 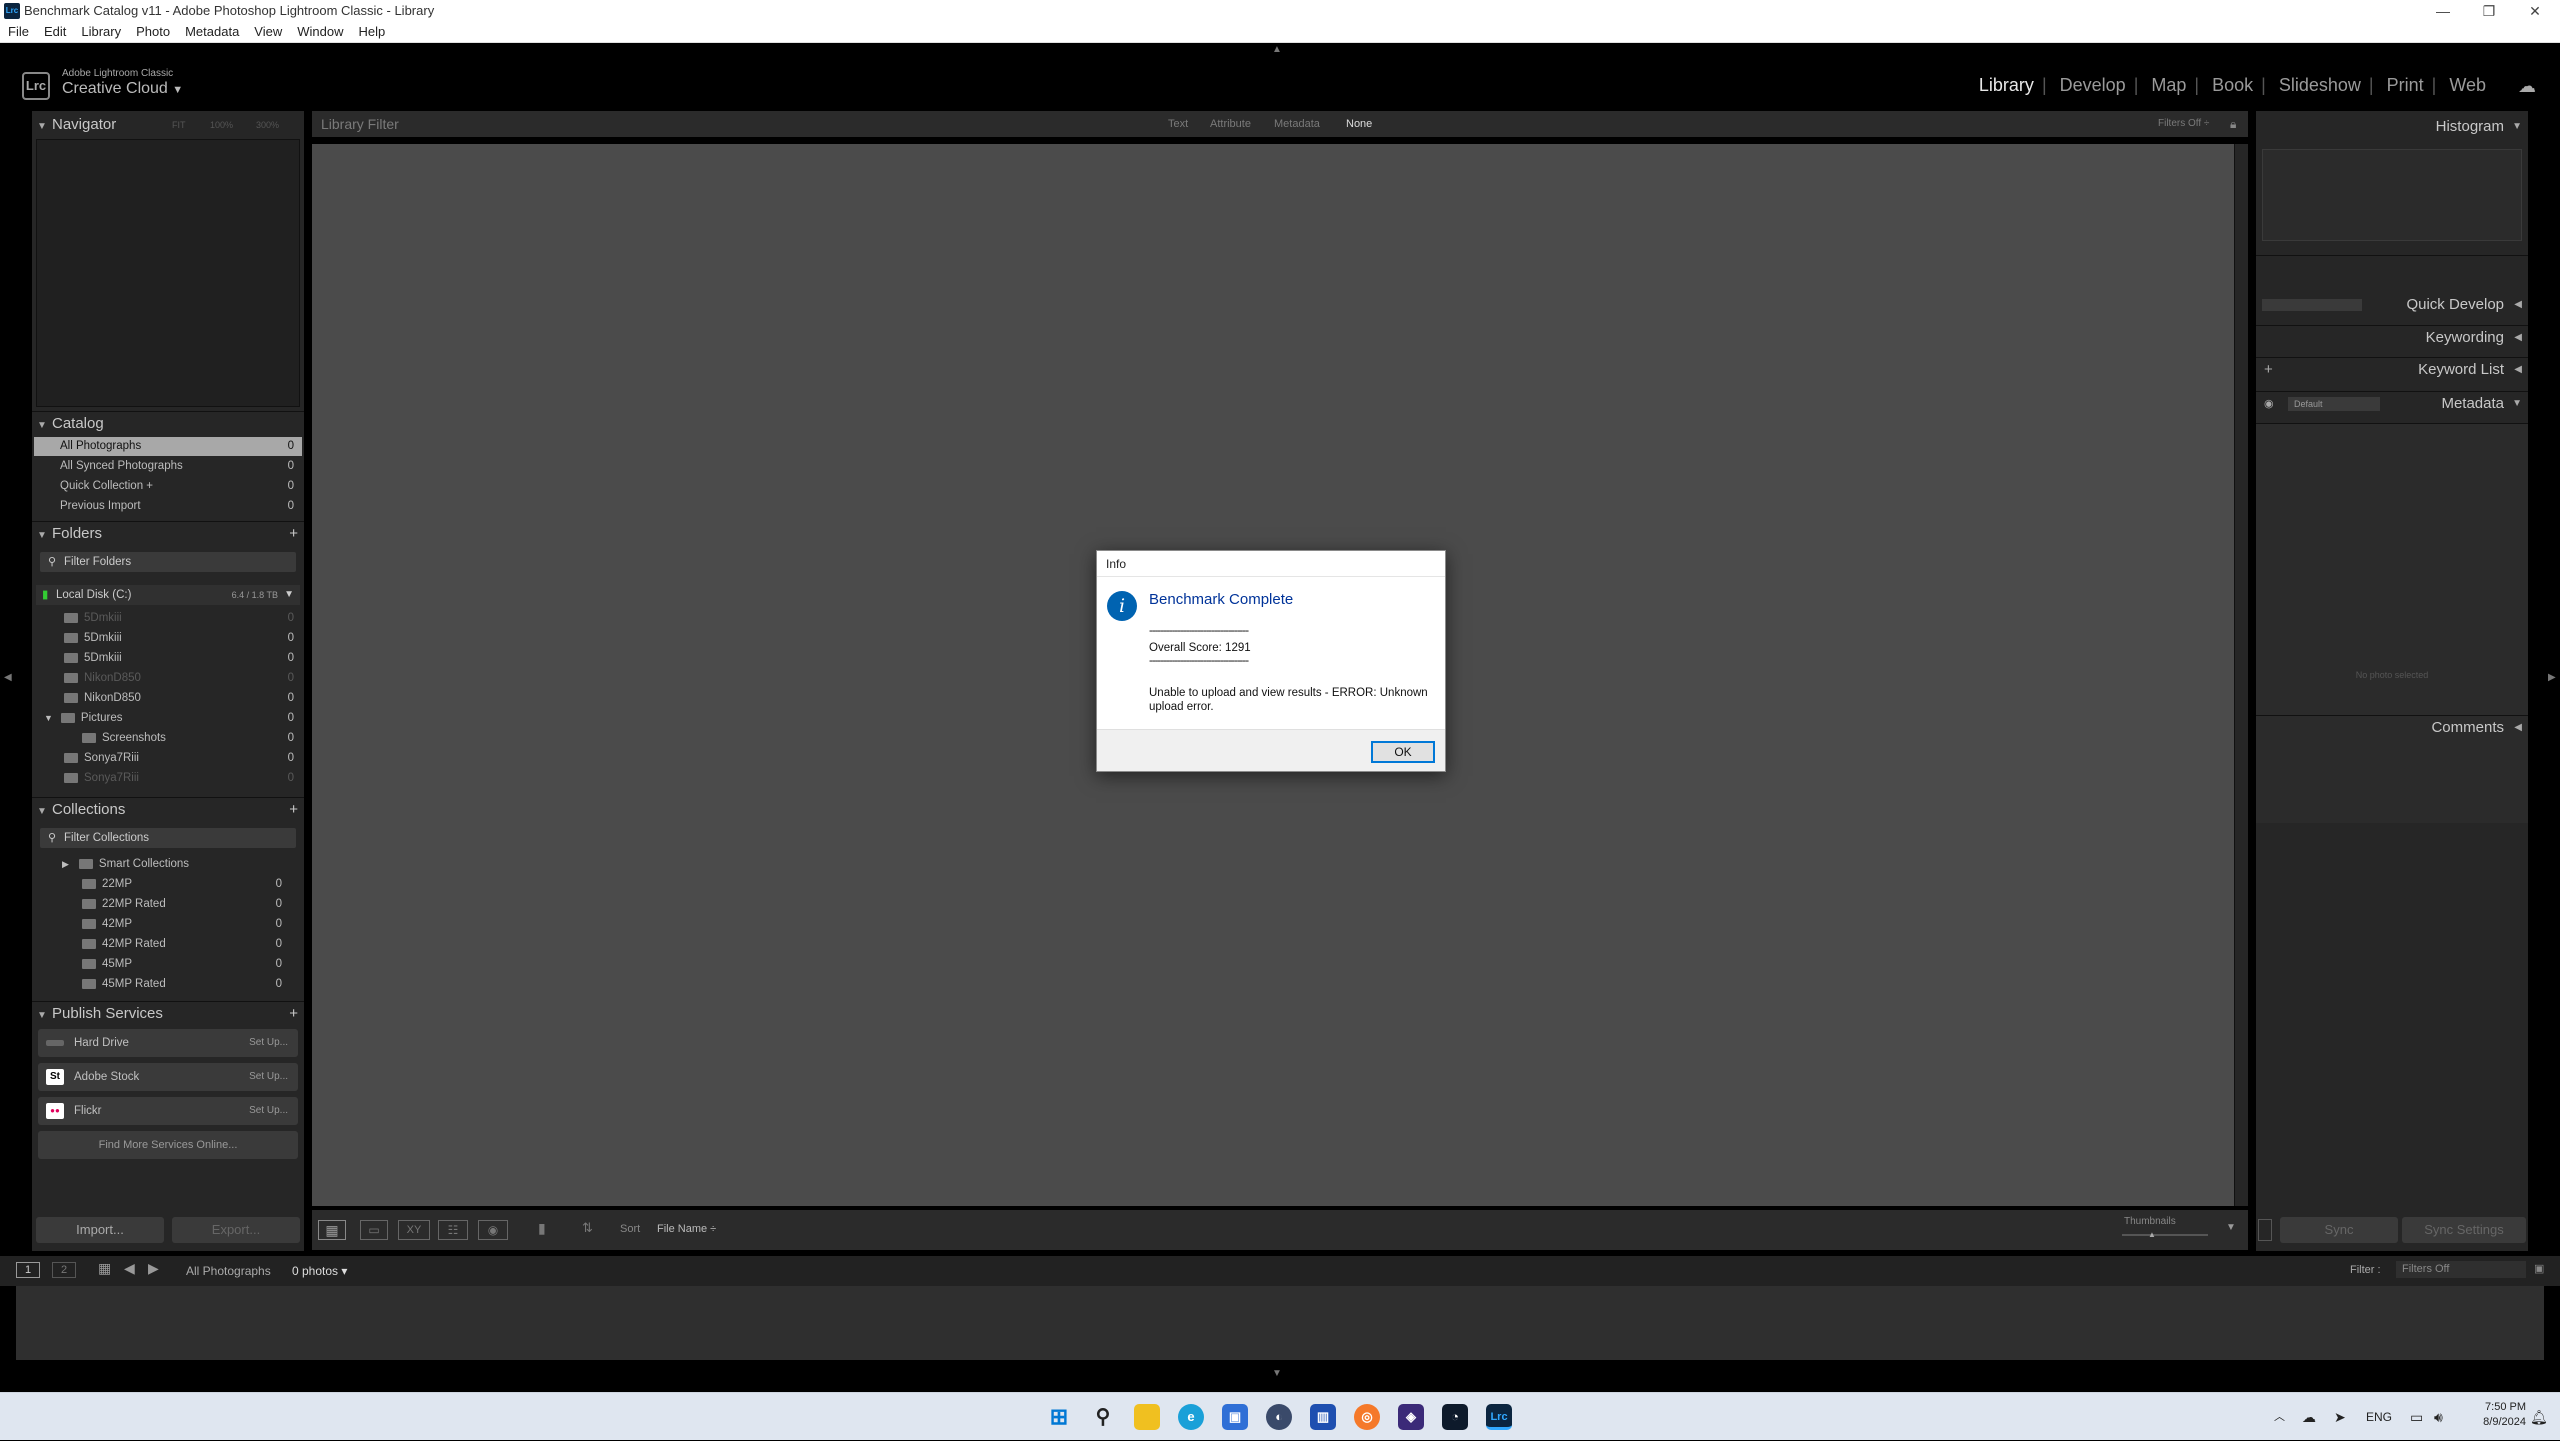 What do you see at coordinates (2241, 675) in the screenshot?
I see `grid-scrollbar` at bounding box center [2241, 675].